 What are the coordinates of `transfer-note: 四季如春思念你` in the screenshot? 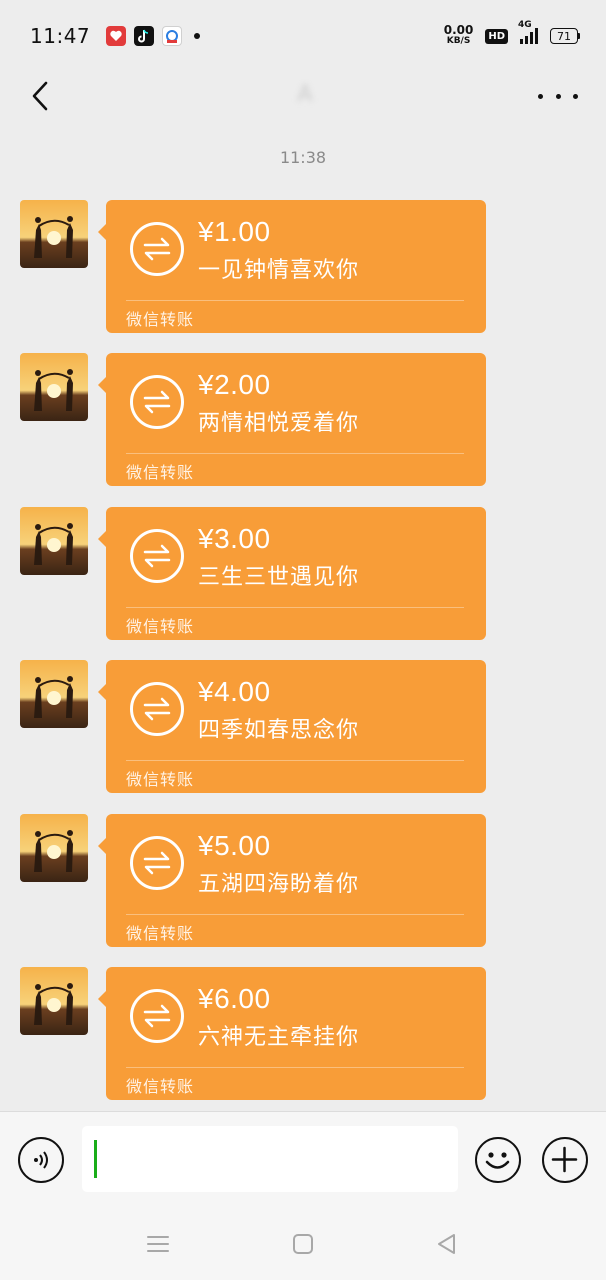 It's located at (279, 731).